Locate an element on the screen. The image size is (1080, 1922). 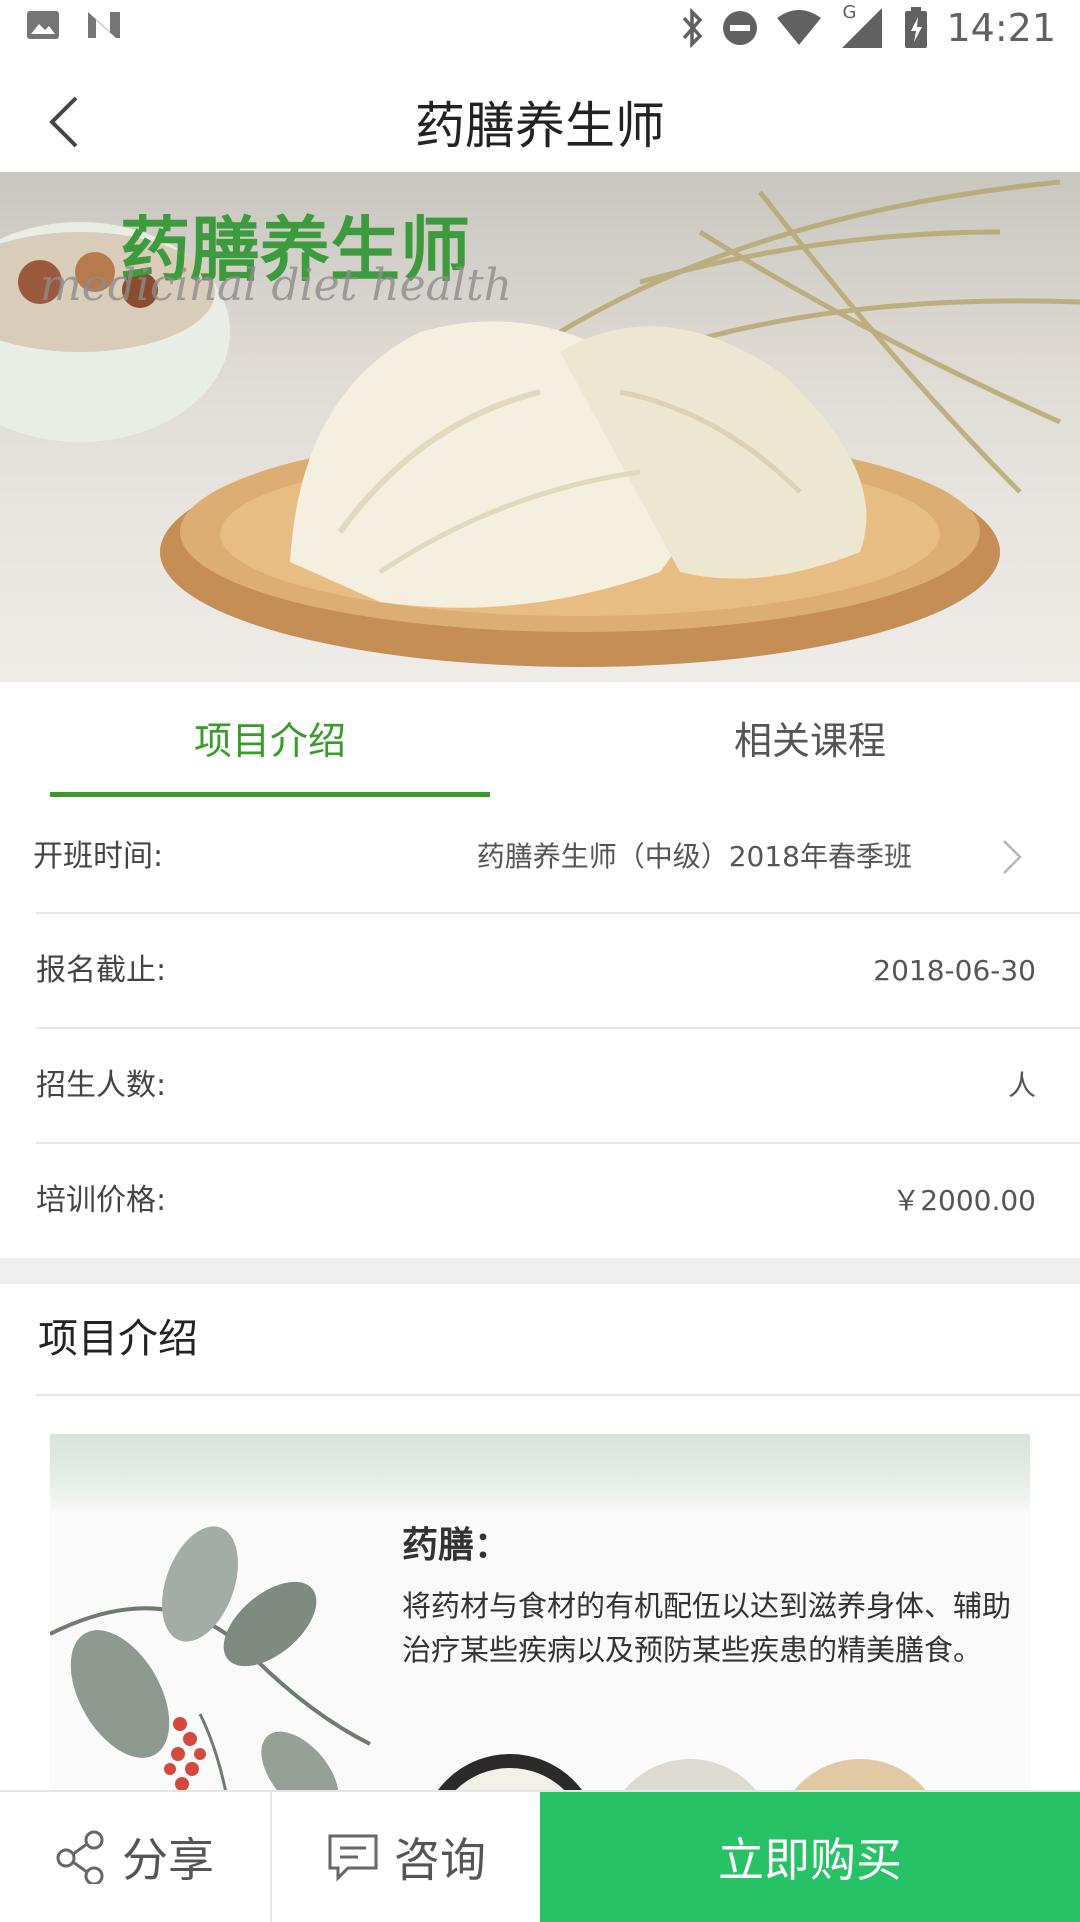
enrollment-label: 招生人数: is located at coordinates (101, 1085).